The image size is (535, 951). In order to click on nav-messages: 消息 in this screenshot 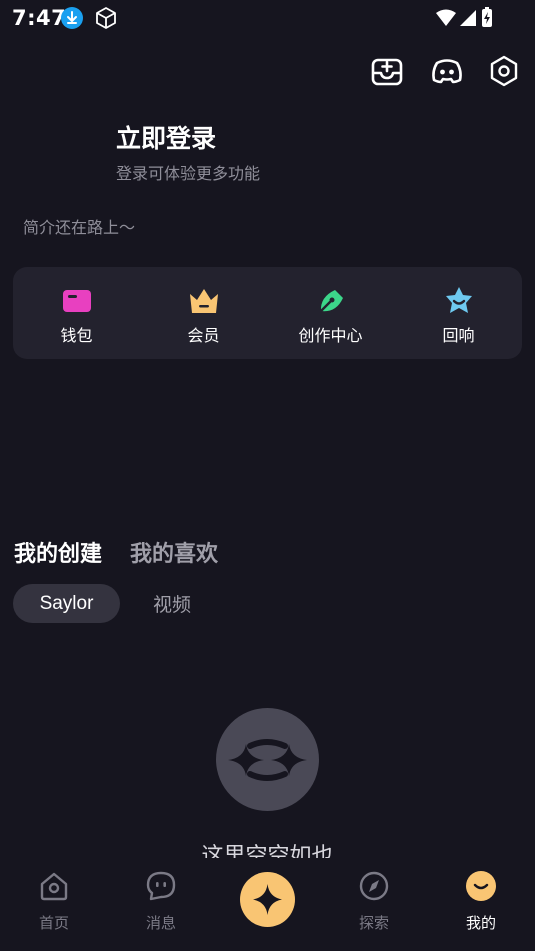, I will do `click(161, 905)`.